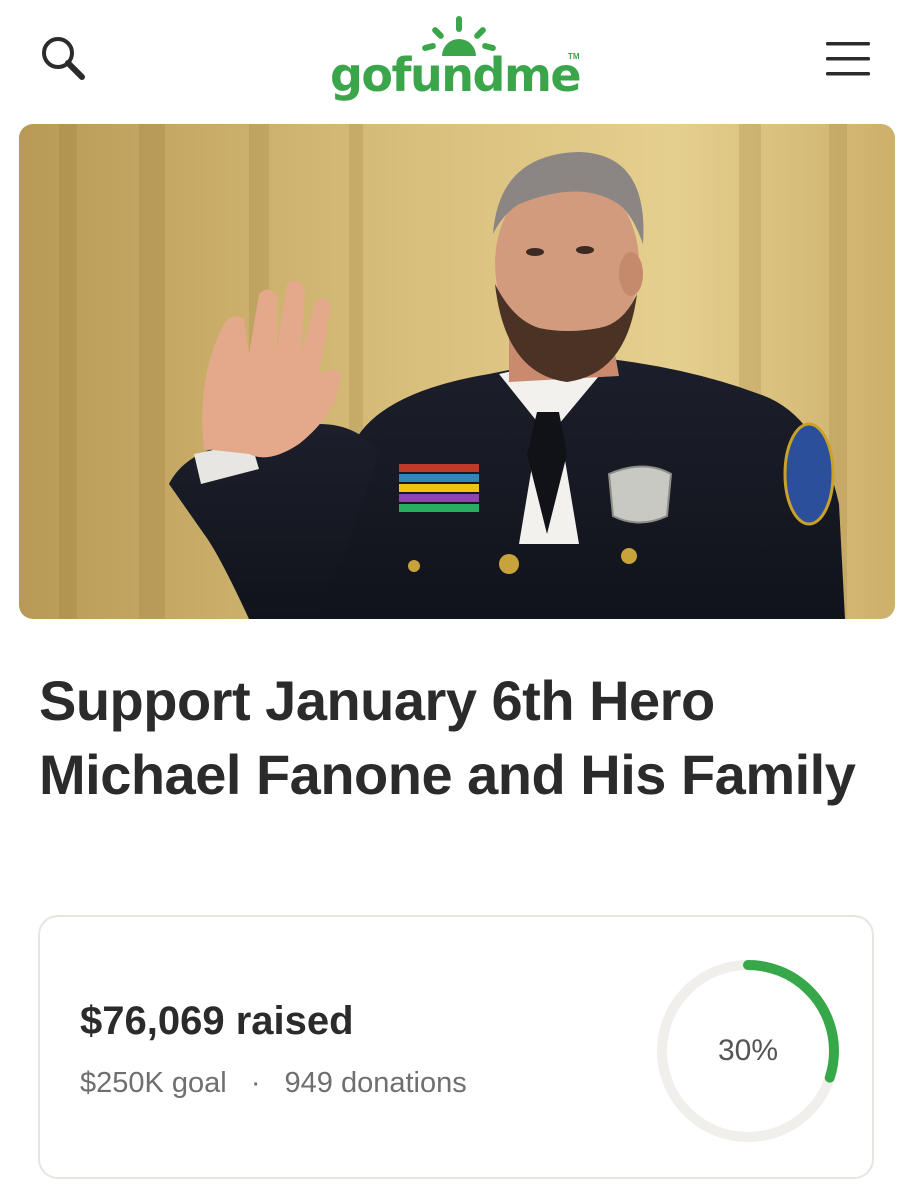 This screenshot has height=1200, width=913. What do you see at coordinates (456, 75) in the screenshot?
I see `logo-wordmark: gofundme` at bounding box center [456, 75].